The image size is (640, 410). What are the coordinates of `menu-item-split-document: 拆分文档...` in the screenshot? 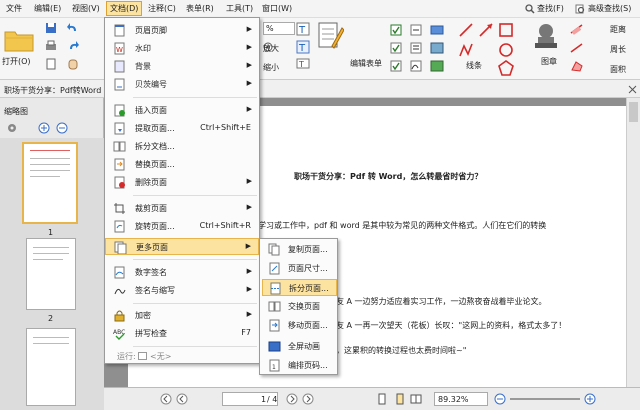 It's located at (182, 146).